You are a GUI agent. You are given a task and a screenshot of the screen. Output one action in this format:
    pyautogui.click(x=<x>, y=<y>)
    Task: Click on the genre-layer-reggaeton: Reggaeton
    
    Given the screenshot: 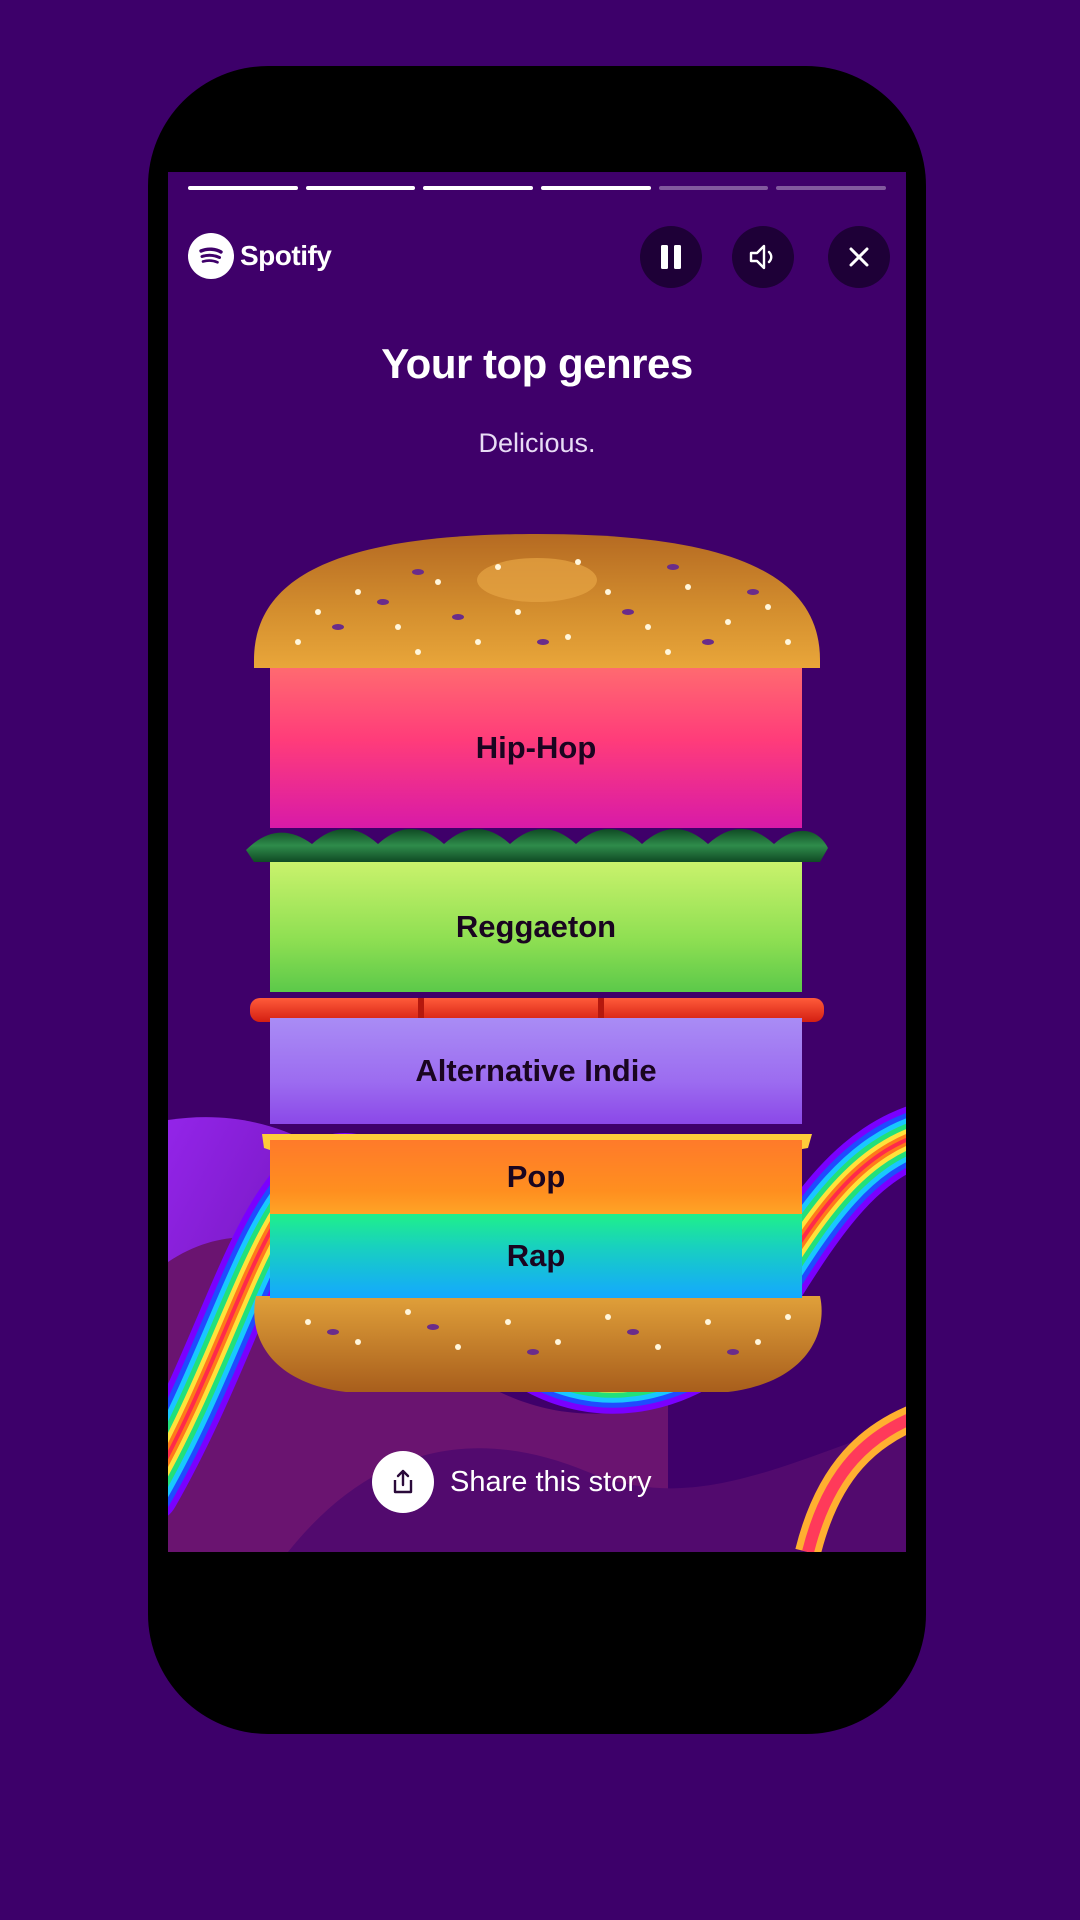 What is the action you would take?
    pyautogui.click(x=536, y=927)
    